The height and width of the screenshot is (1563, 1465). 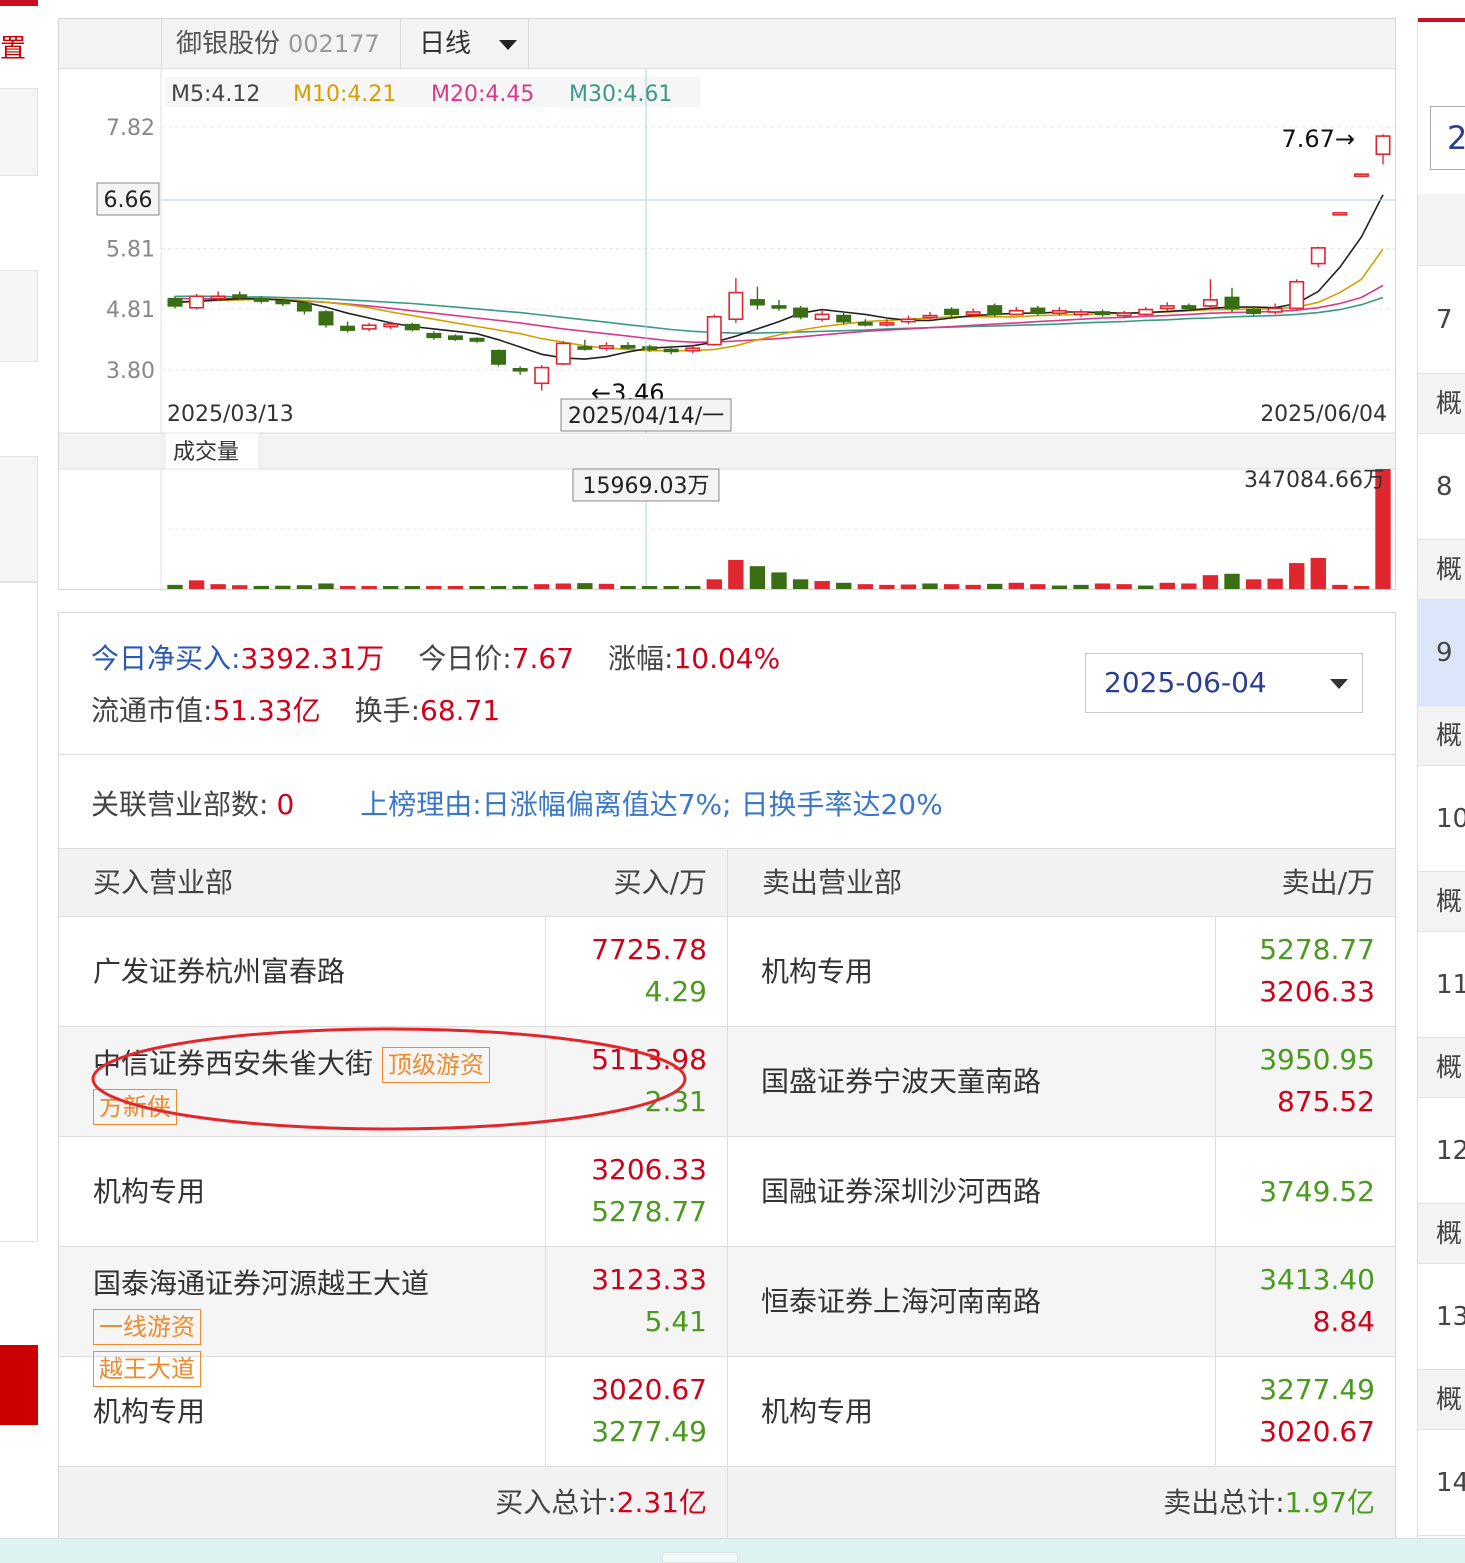 I want to click on bottom-drag-handle, so click(x=700, y=1557).